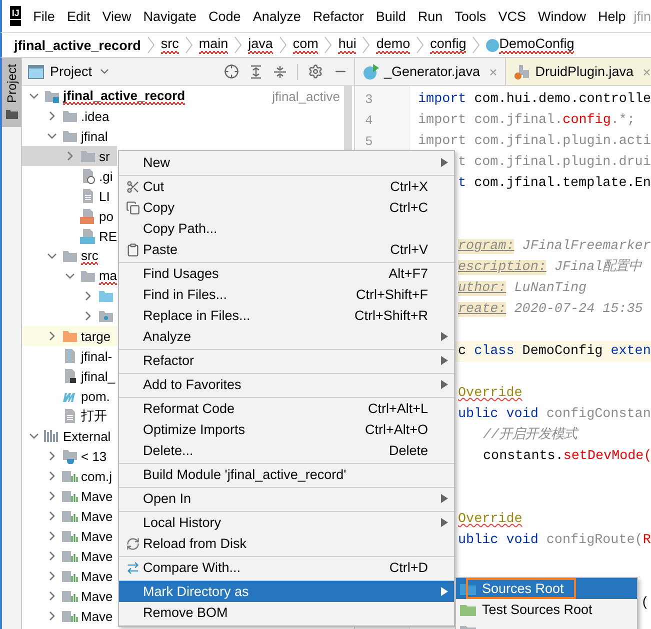 The image size is (651, 629). Describe the element at coordinates (369, 121) in the screenshot. I see `line-number: 4` at that location.